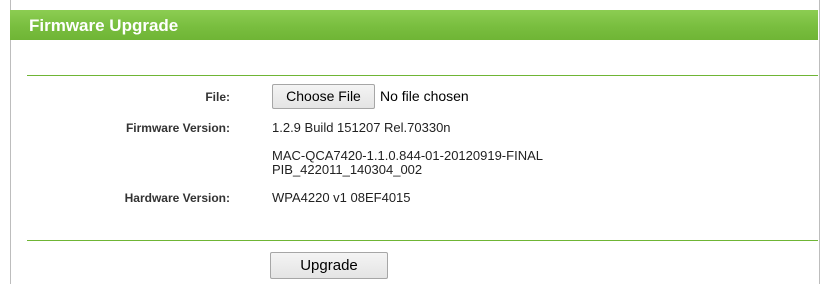 Image resolution: width=829 pixels, height=284 pixels. I want to click on hardware-version-value: WPA4220 v1 08EF4015, so click(341, 197).